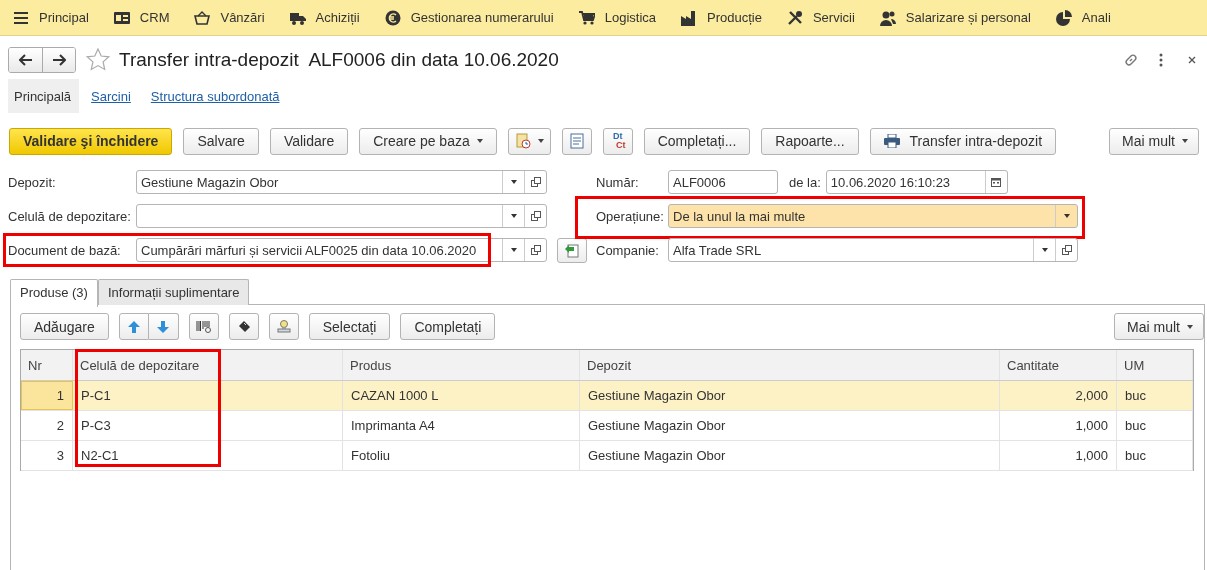 Image resolution: width=1207 pixels, height=570 pixels. Describe the element at coordinates (173, 292) in the screenshot. I see `tab: Informații suplimentare` at that location.